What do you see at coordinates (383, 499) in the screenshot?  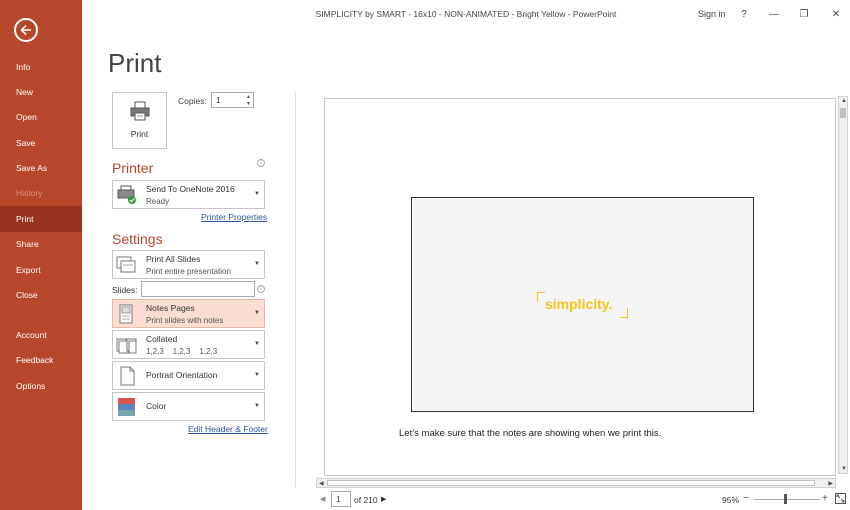 I see `next-page-icon: ▶` at bounding box center [383, 499].